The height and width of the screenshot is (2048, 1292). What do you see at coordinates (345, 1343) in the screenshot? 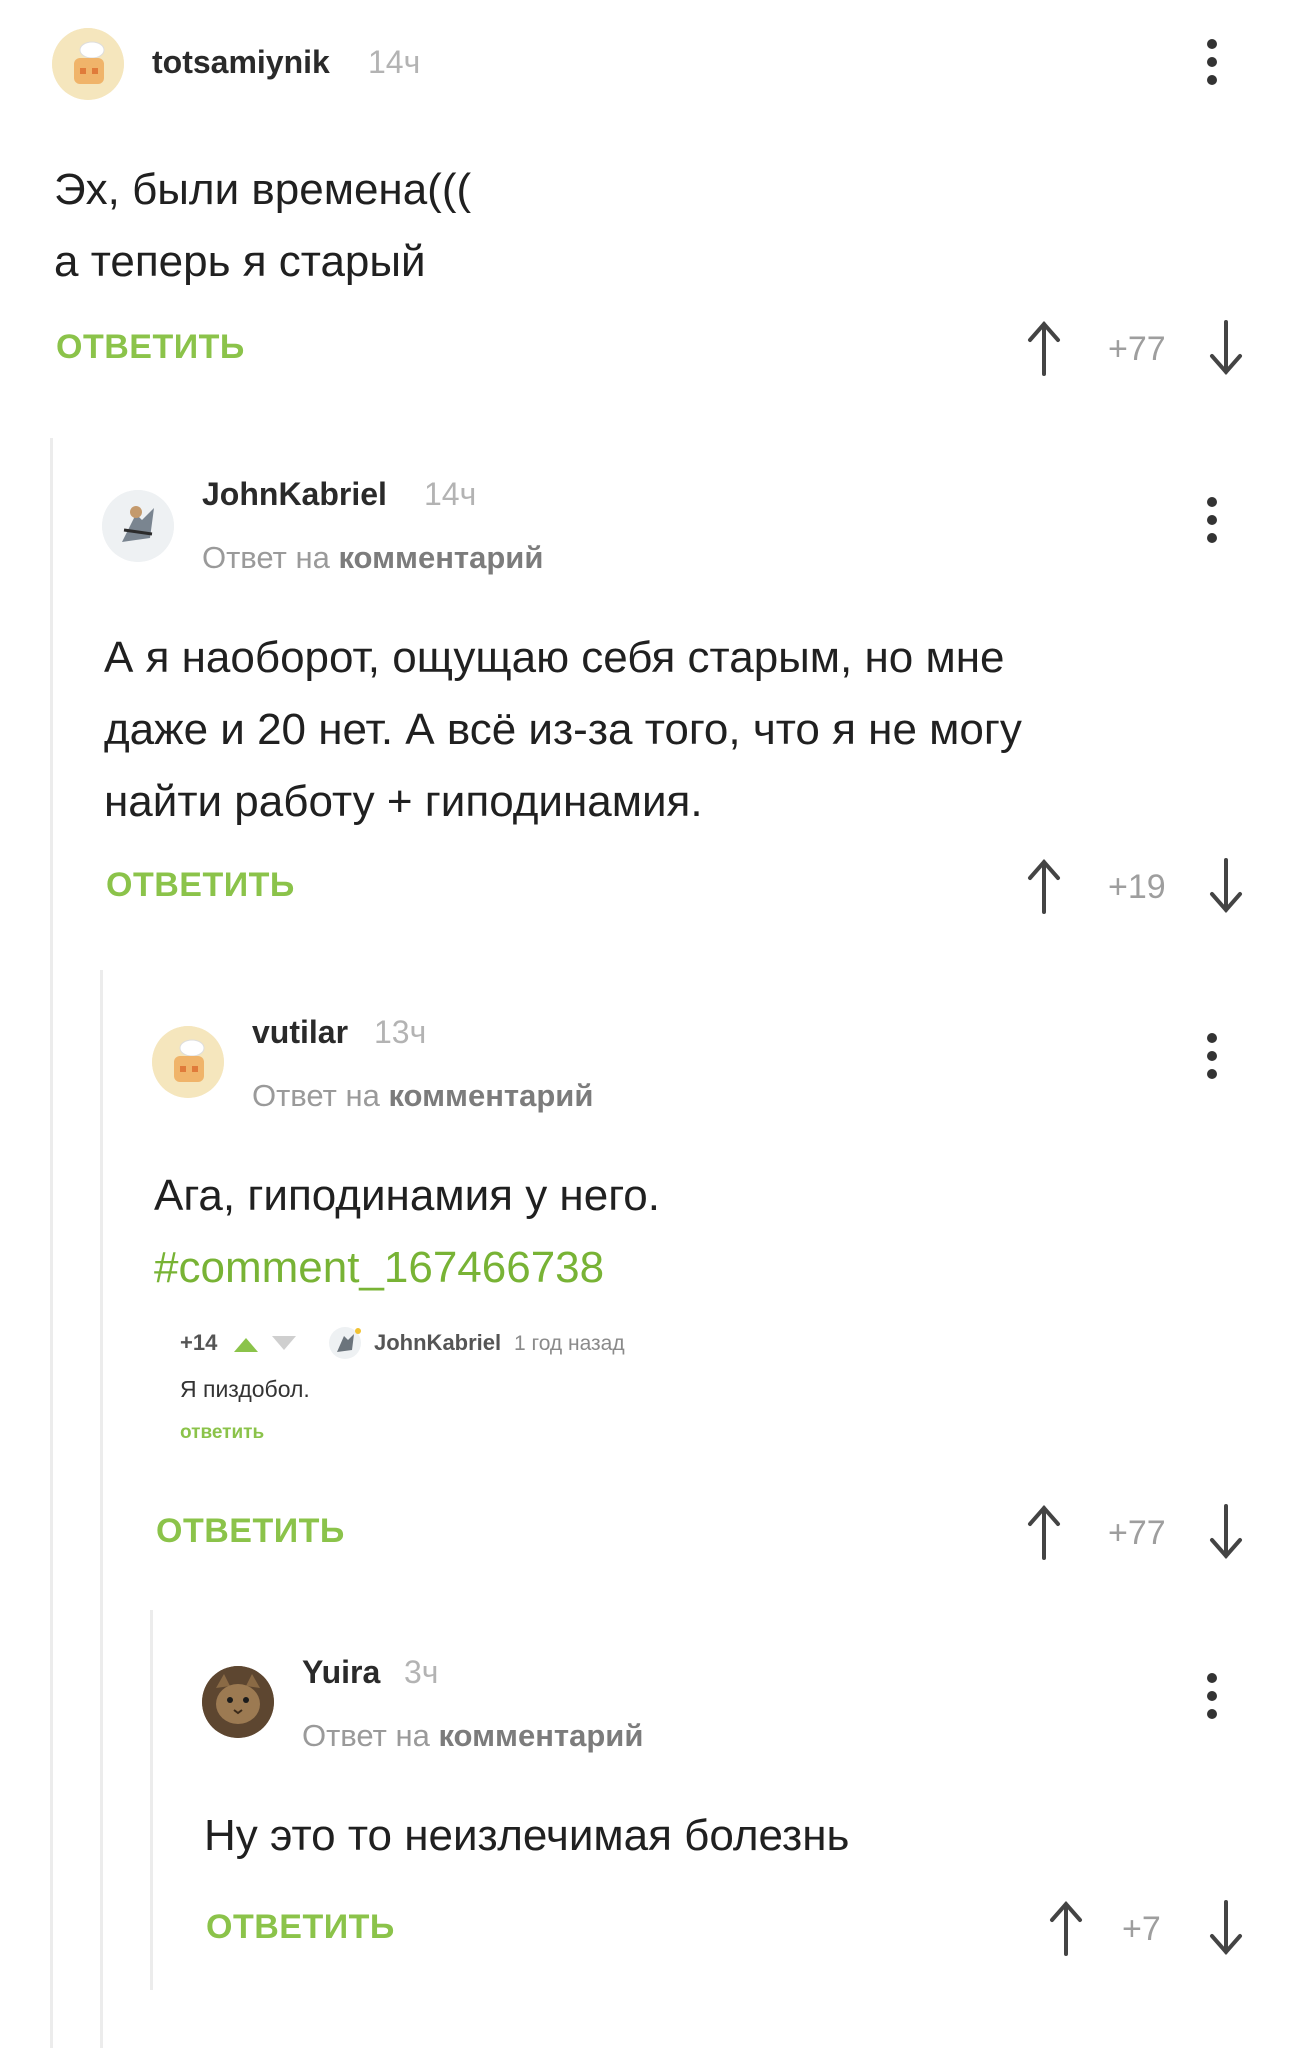
I see `embed-avatar-icon` at bounding box center [345, 1343].